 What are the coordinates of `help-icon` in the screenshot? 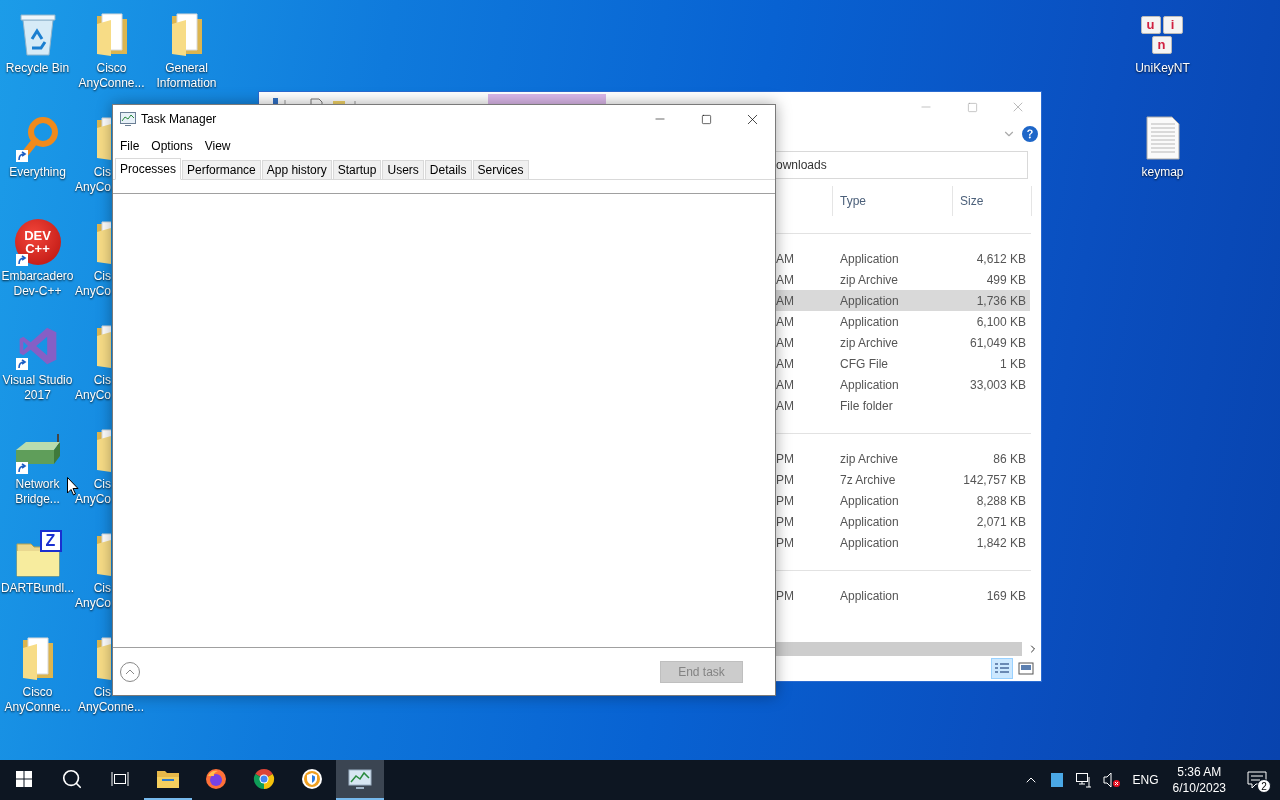 It's located at (1030, 134).